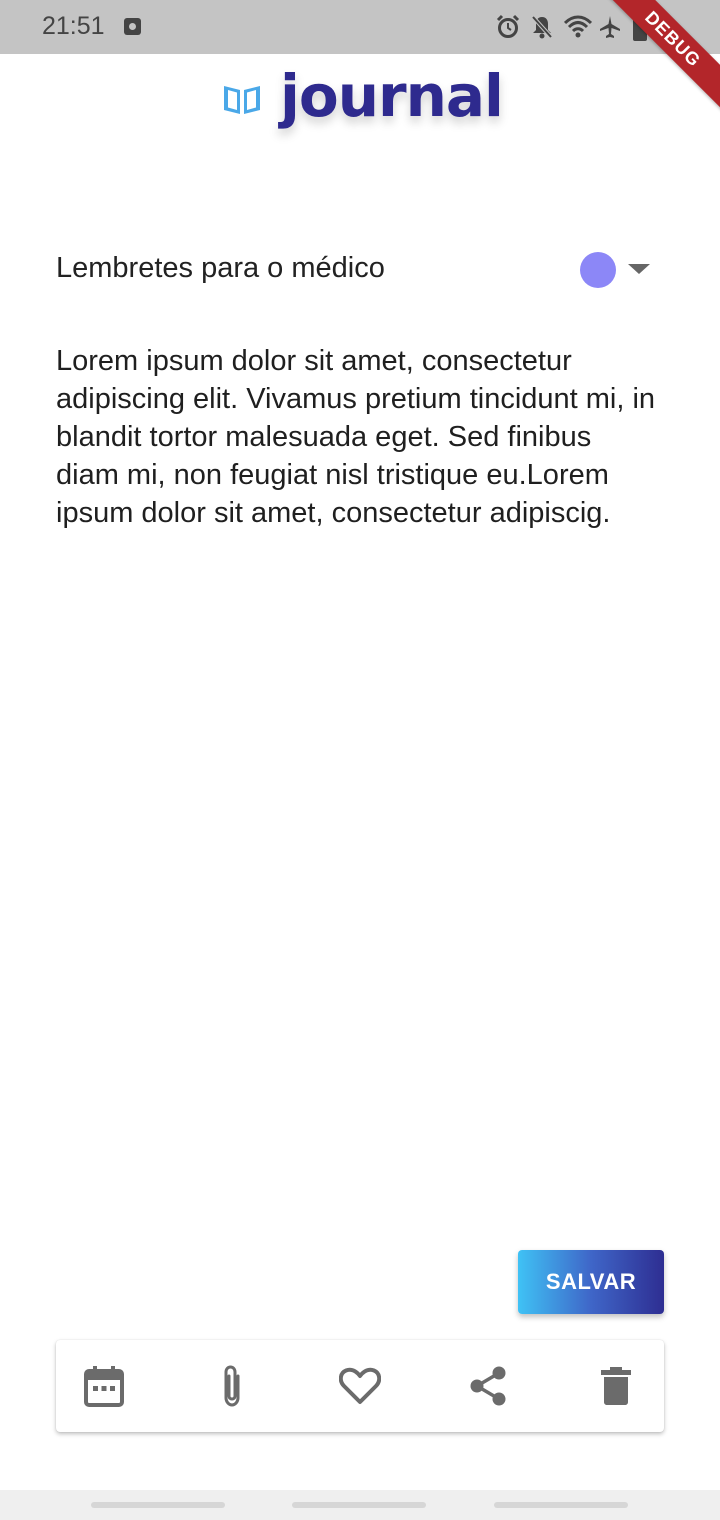  I want to click on color-picker-swatch, so click(598, 270).